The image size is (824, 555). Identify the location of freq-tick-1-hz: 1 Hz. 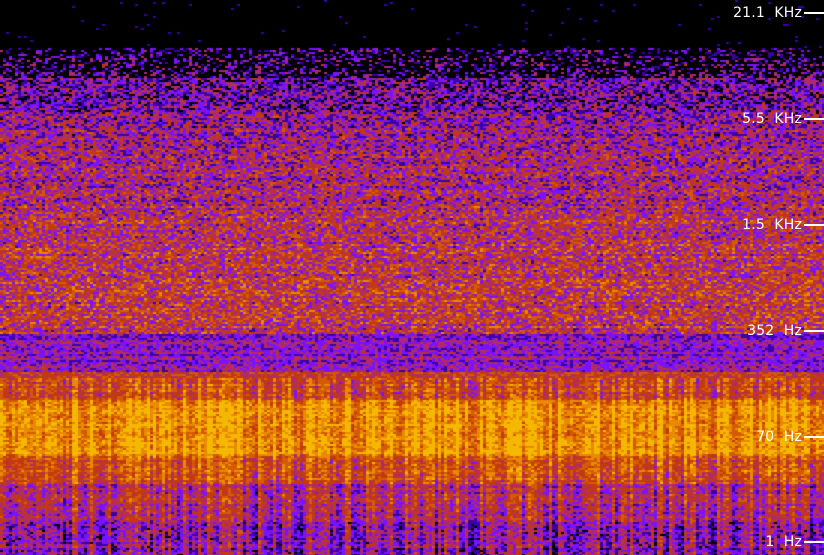
(794, 542).